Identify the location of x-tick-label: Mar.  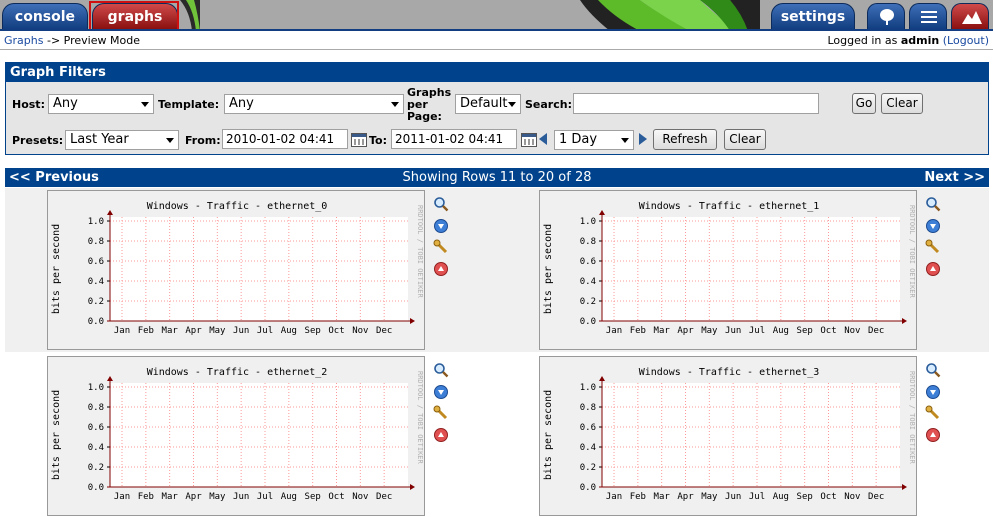
(662, 331).